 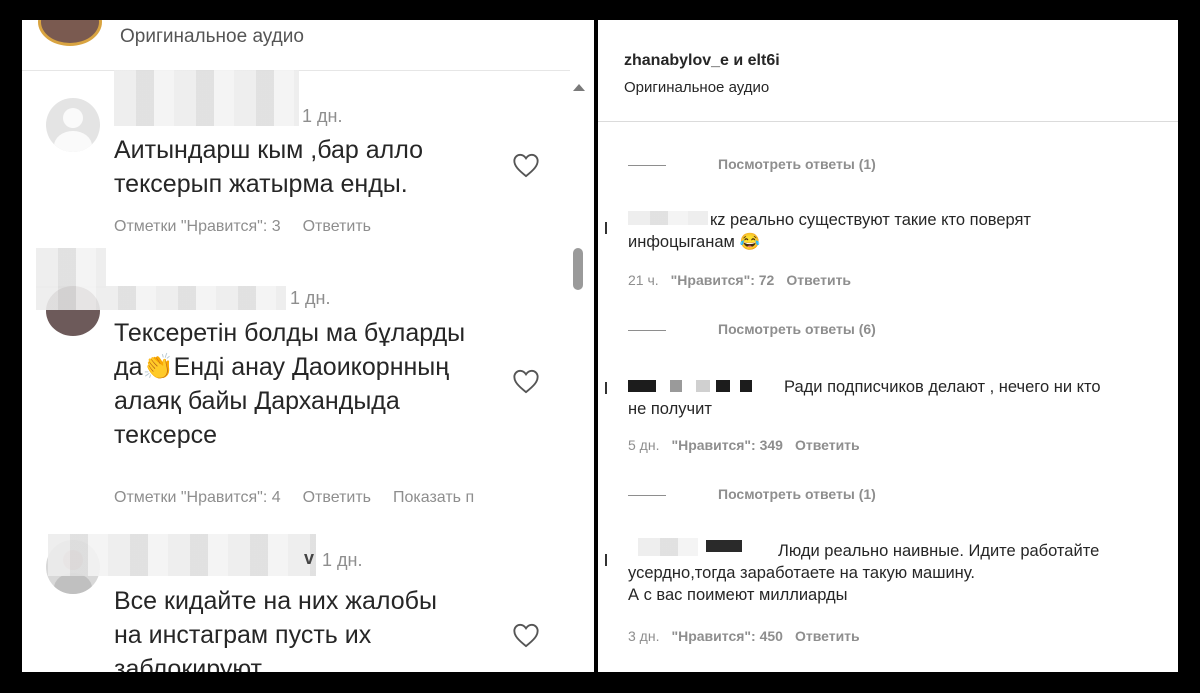 What do you see at coordinates (888, 121) in the screenshot?
I see `divider` at bounding box center [888, 121].